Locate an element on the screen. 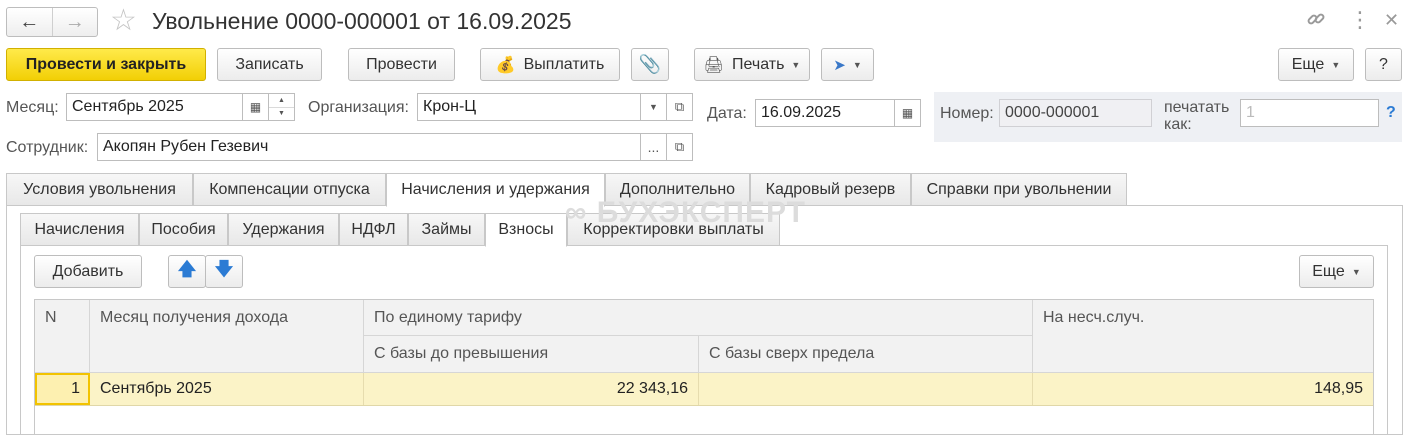  help-button: ? is located at coordinates (1383, 64).